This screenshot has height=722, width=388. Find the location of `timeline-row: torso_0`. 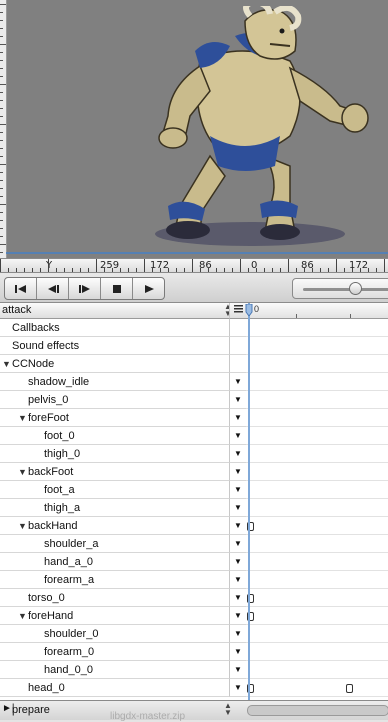

timeline-row: torso_0 is located at coordinates (114, 598).